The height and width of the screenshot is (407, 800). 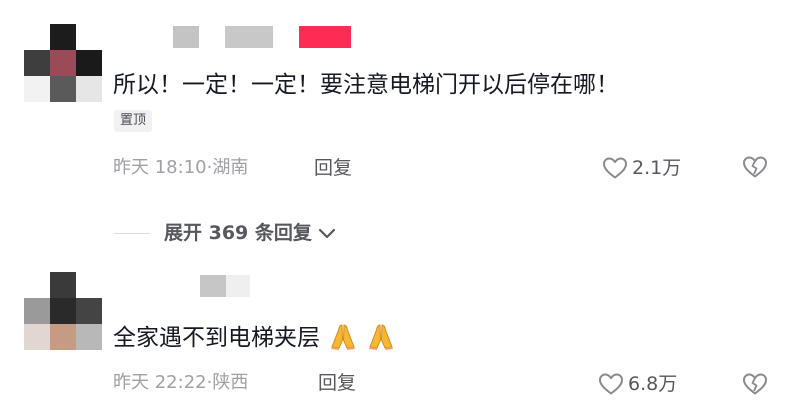 I want to click on chevron-down-icon, so click(x=326, y=233).